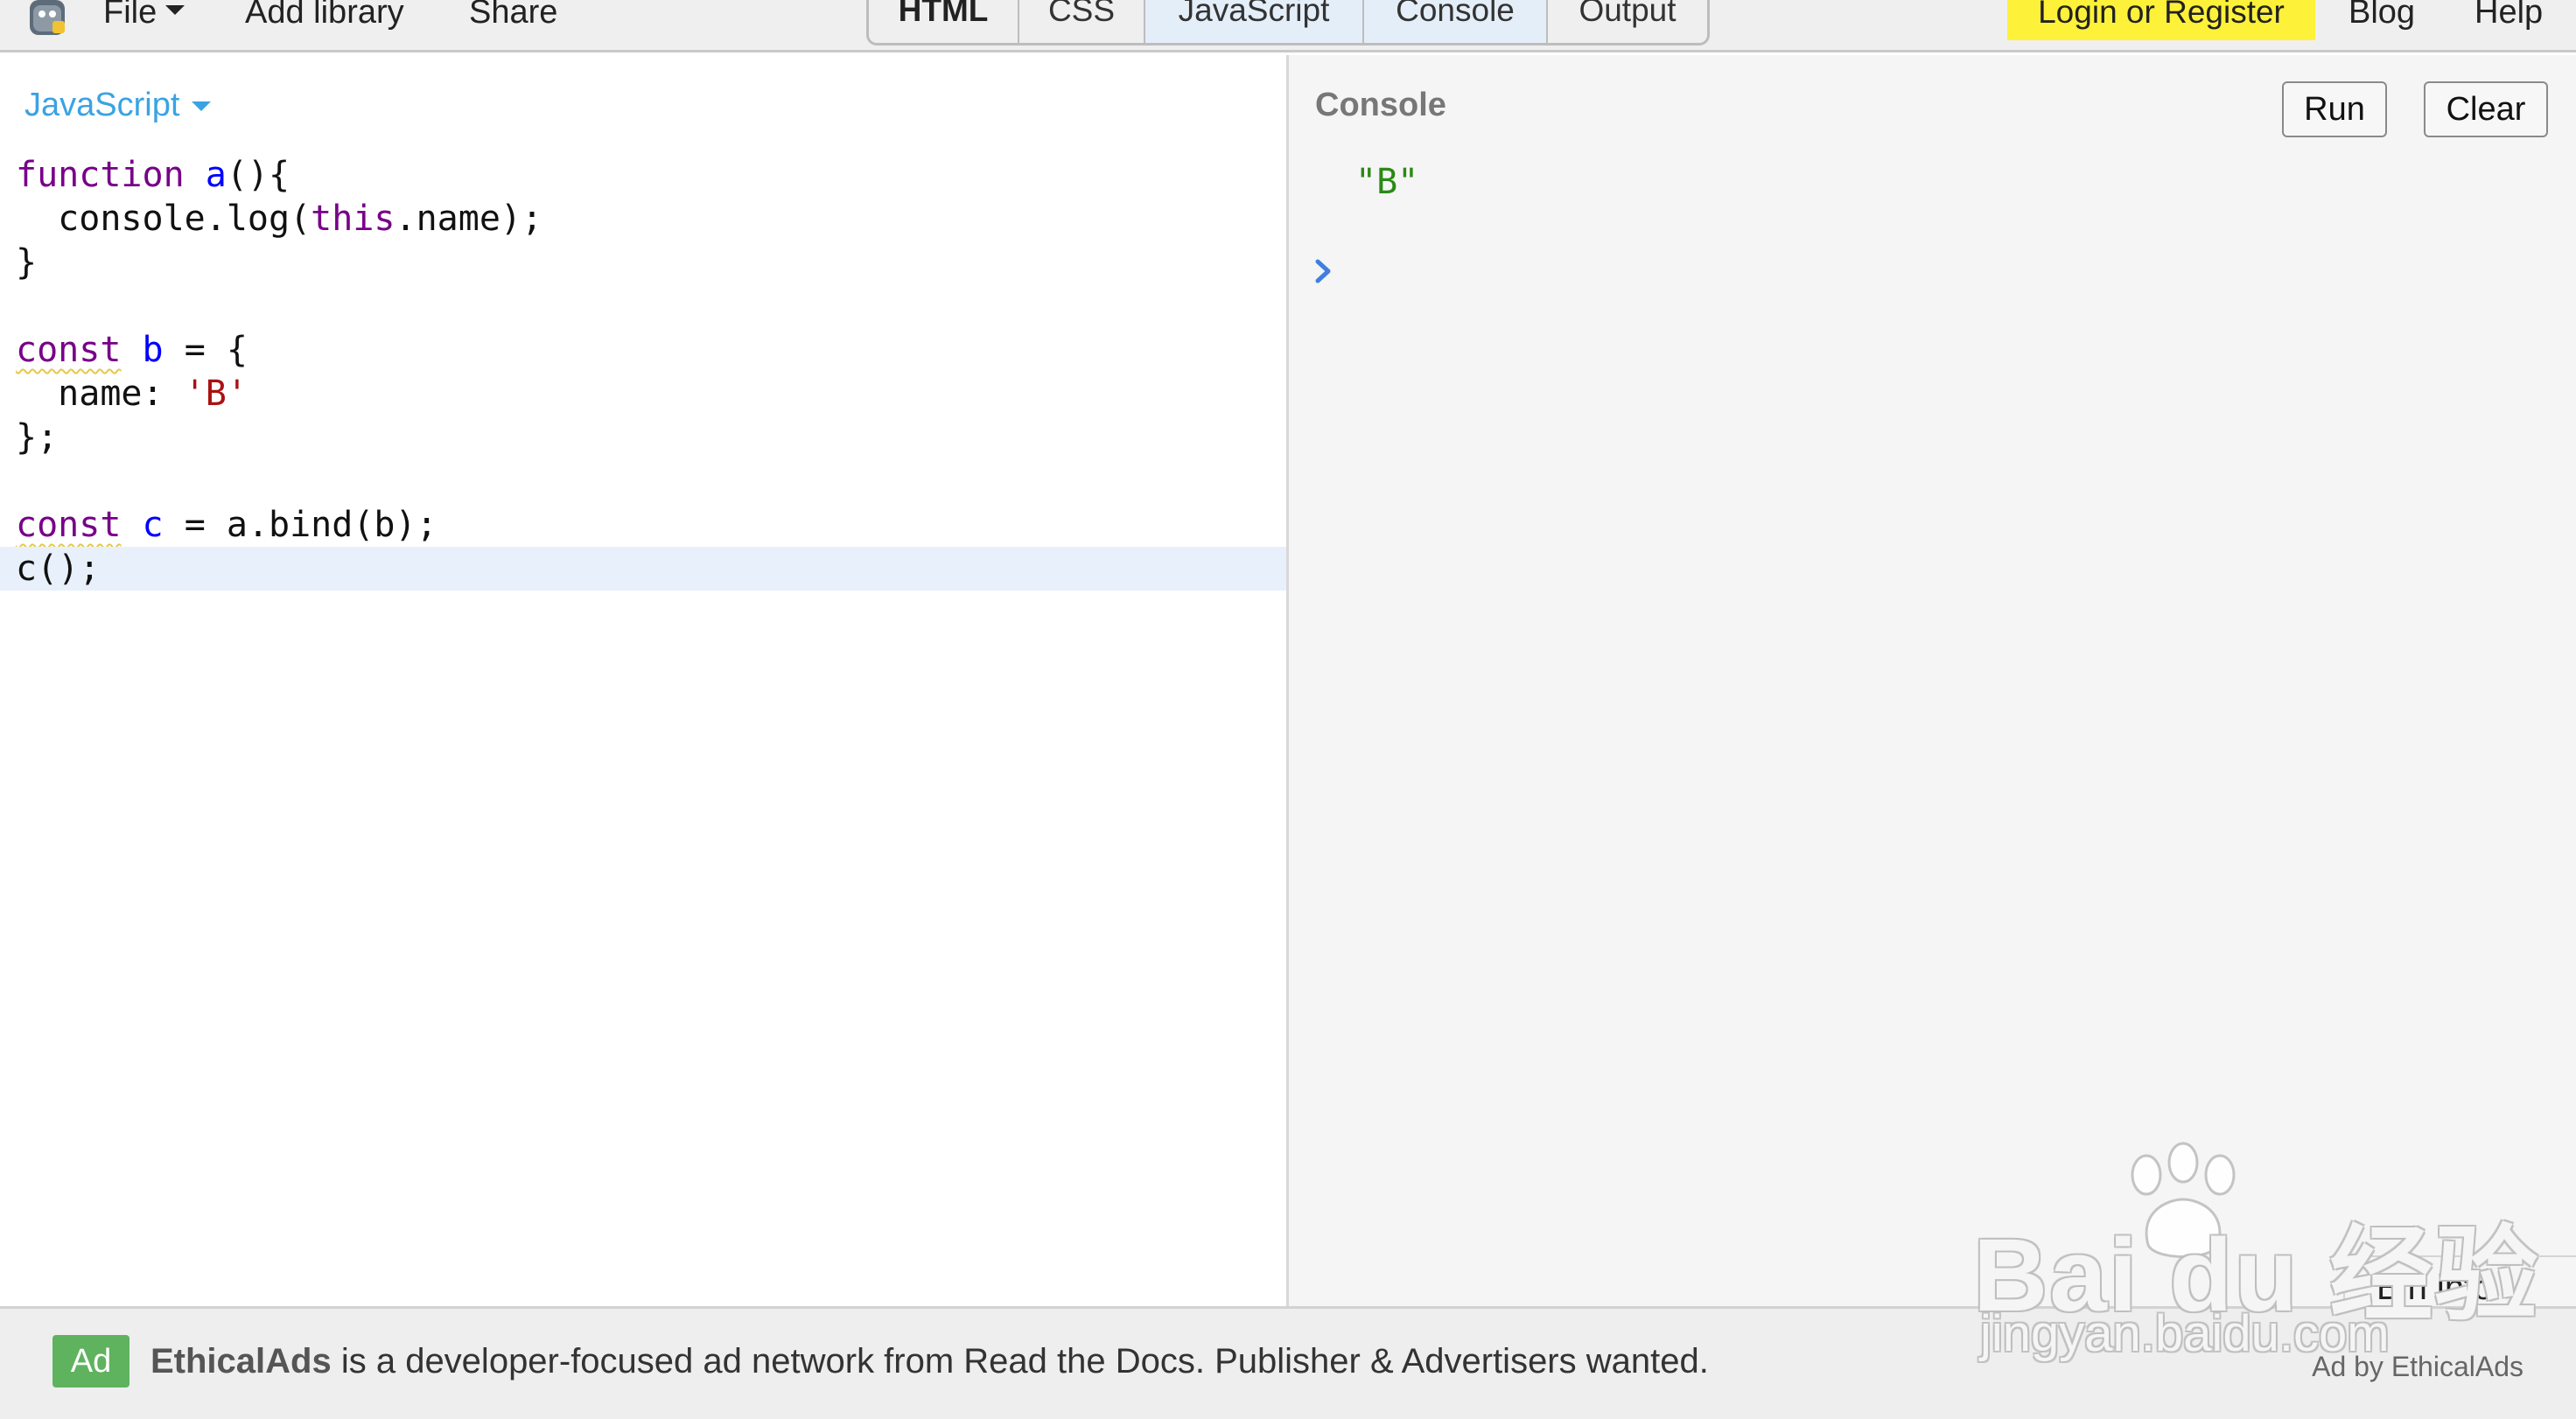 The width and height of the screenshot is (2576, 1419). I want to click on ad-brand: EthicalAds, so click(241, 1361).